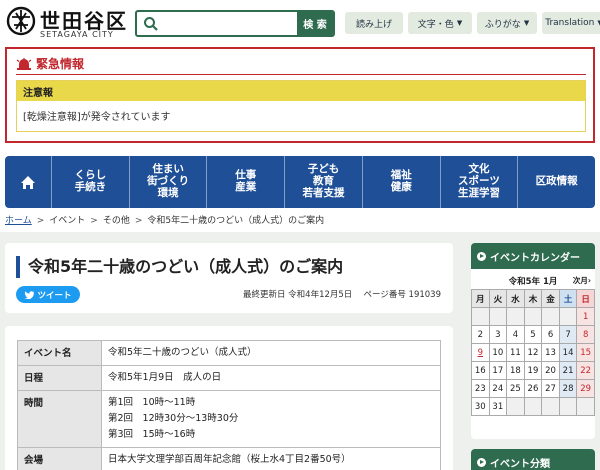 The image size is (600, 470). I want to click on calendar-week: 9 10 11 12 13 14 15, so click(533, 352).